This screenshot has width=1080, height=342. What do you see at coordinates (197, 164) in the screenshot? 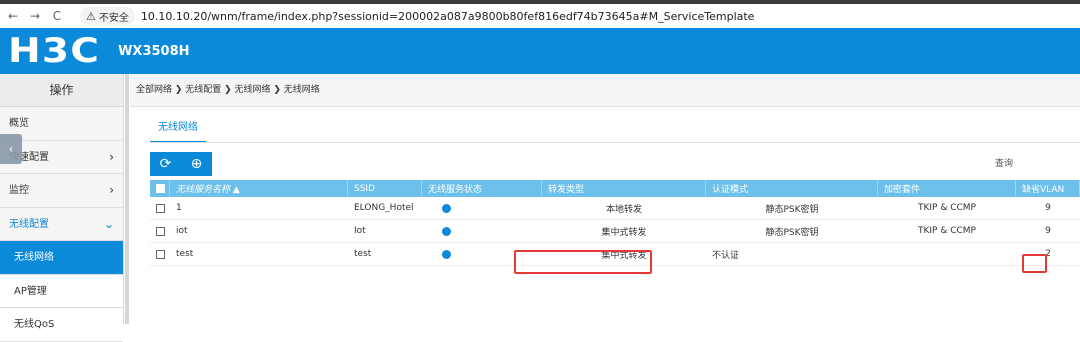
I see `add-icon: ⊕` at bounding box center [197, 164].